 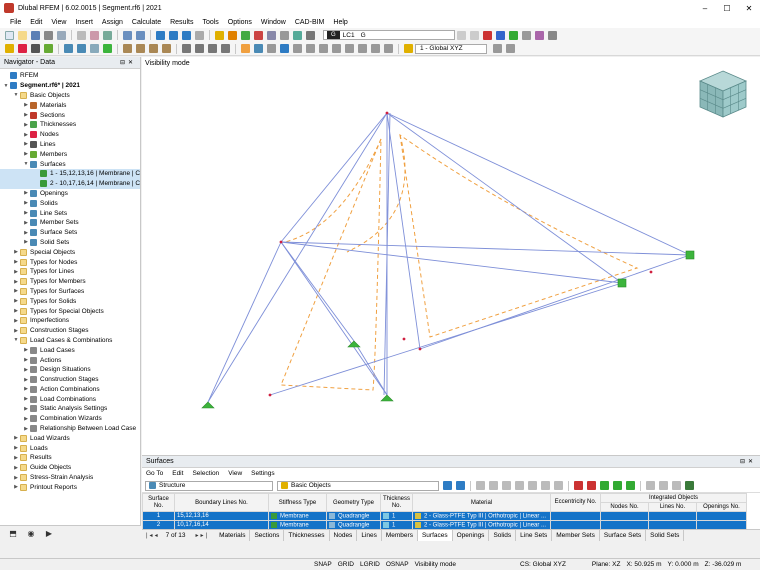 I want to click on mirror-icon, so click(x=153, y=48).